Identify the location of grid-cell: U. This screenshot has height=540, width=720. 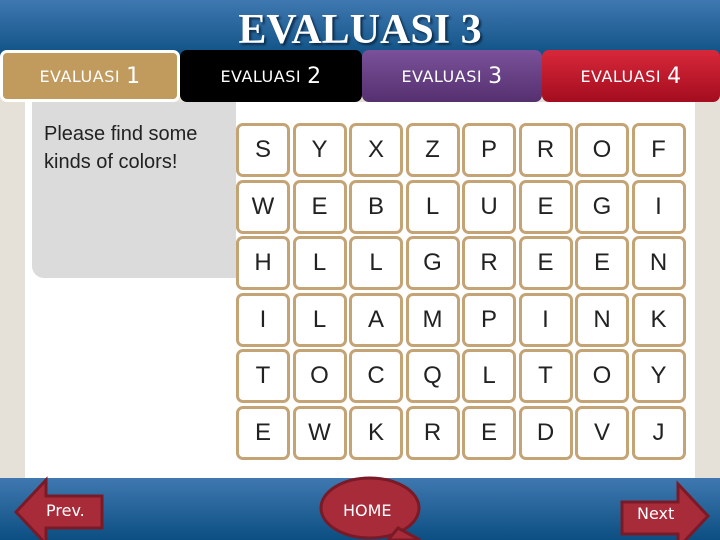
(489, 206).